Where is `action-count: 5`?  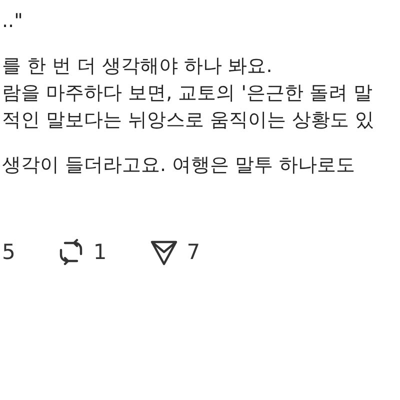 action-count: 5 is located at coordinates (9, 252).